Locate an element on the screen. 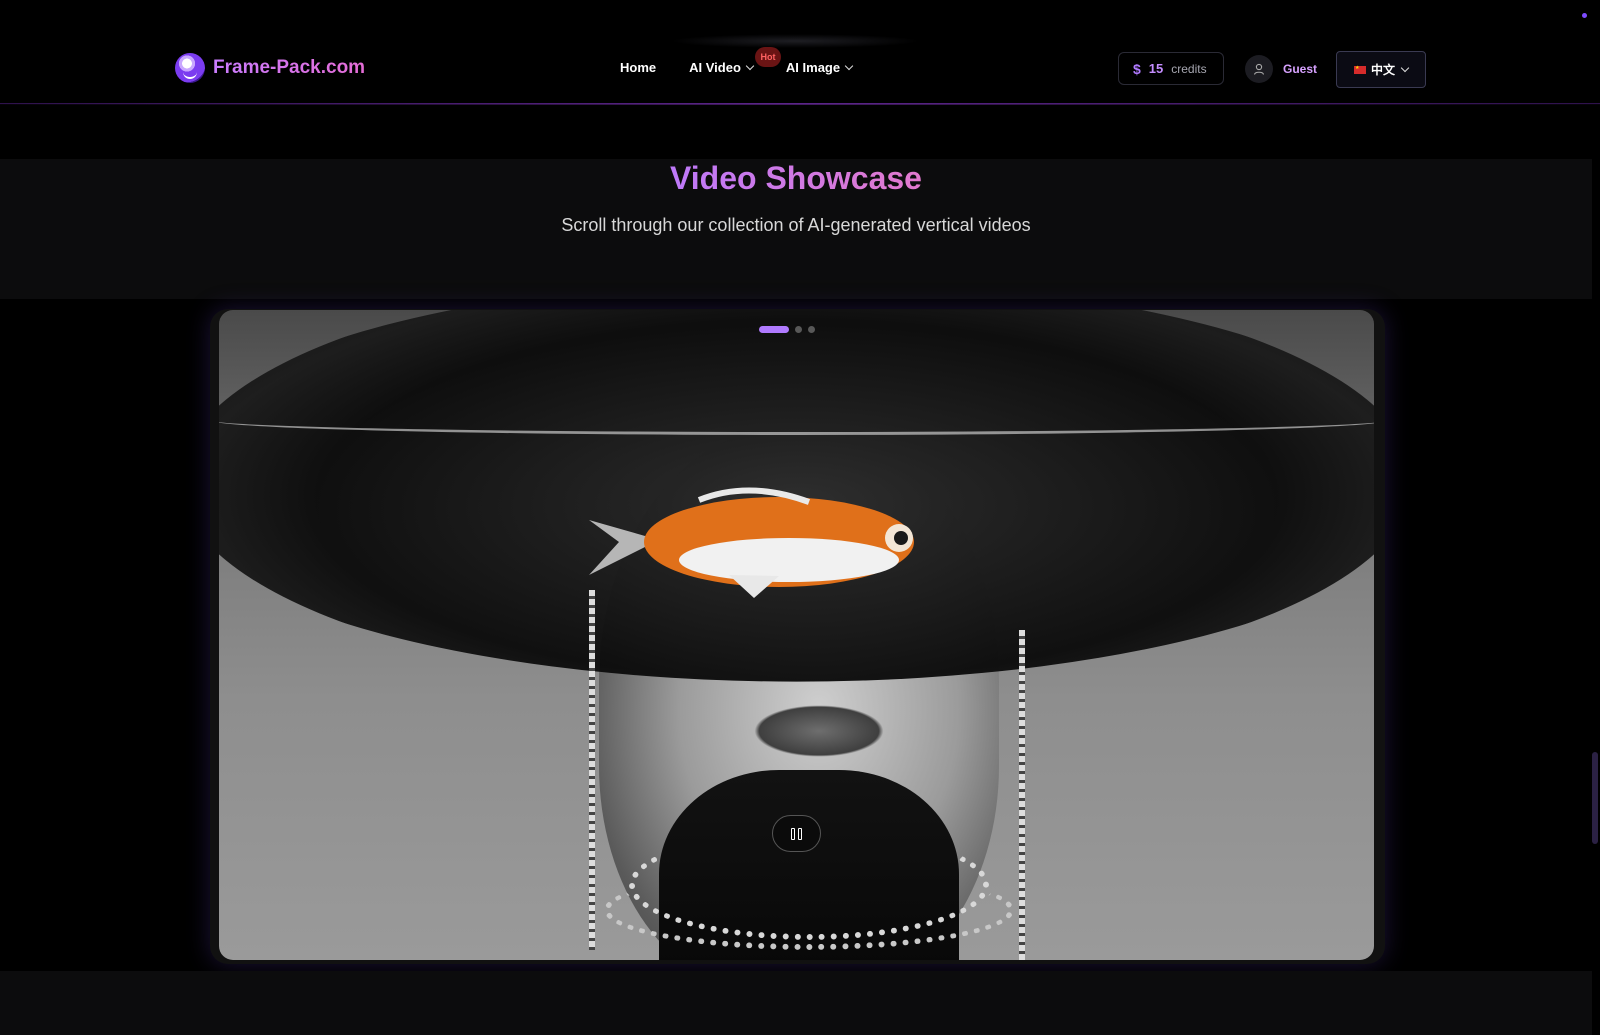  nav-ai-video-label: AI Video is located at coordinates (715, 67).